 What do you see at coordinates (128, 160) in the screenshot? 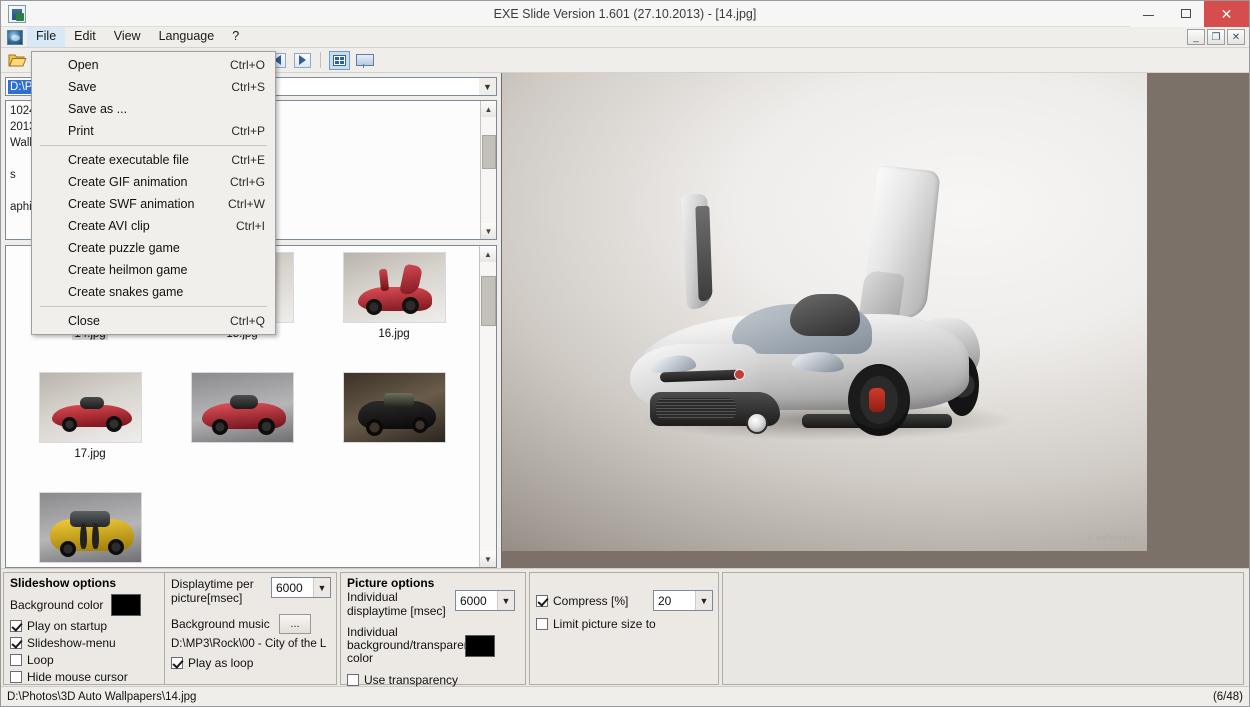
I see `menu-item-label: Create executable file` at bounding box center [128, 160].